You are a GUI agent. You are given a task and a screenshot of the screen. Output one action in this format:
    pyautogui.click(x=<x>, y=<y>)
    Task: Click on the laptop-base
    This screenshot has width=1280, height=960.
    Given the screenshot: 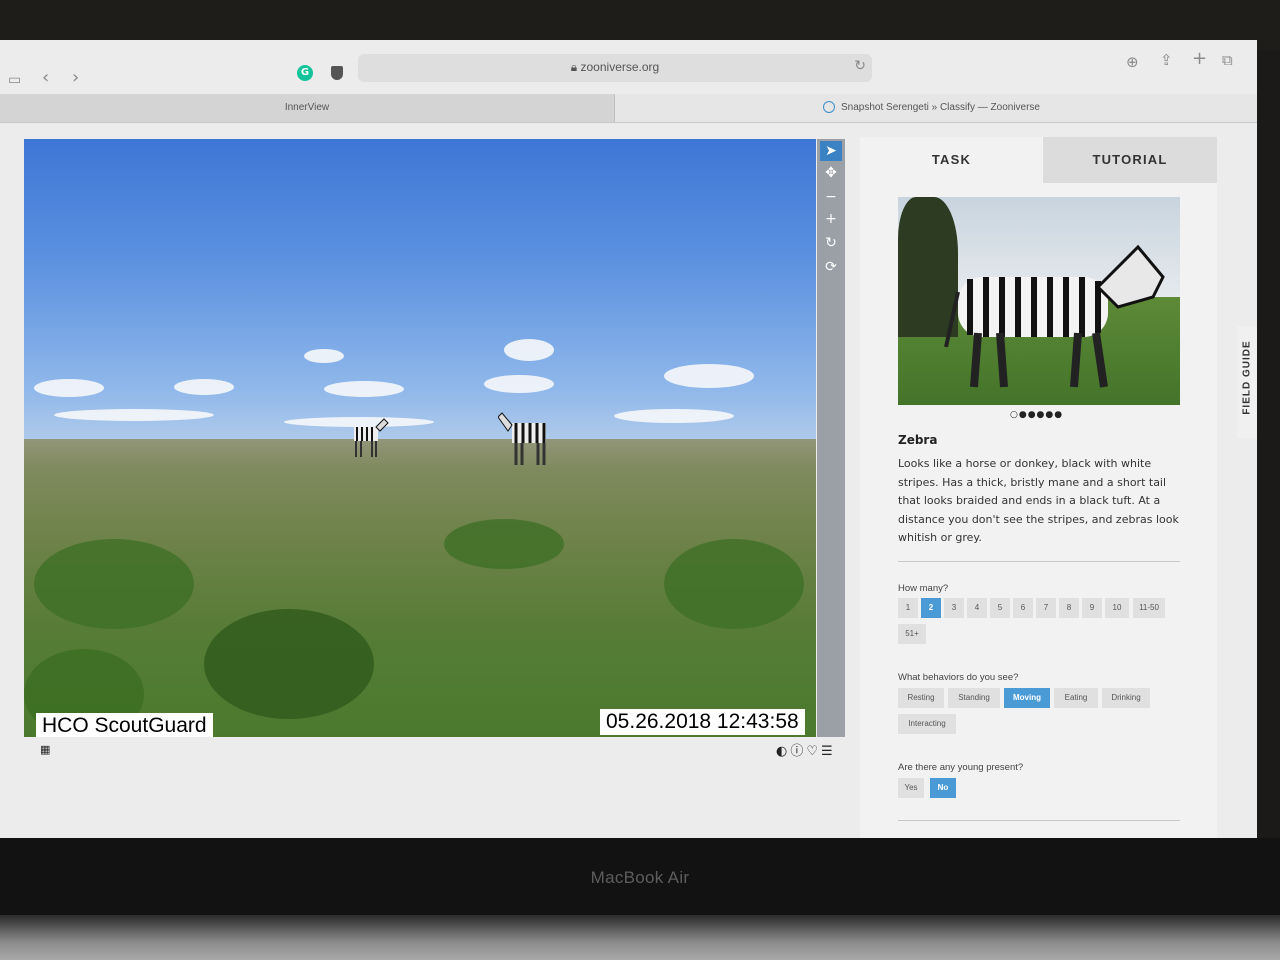 What is the action you would take?
    pyautogui.click(x=640, y=937)
    